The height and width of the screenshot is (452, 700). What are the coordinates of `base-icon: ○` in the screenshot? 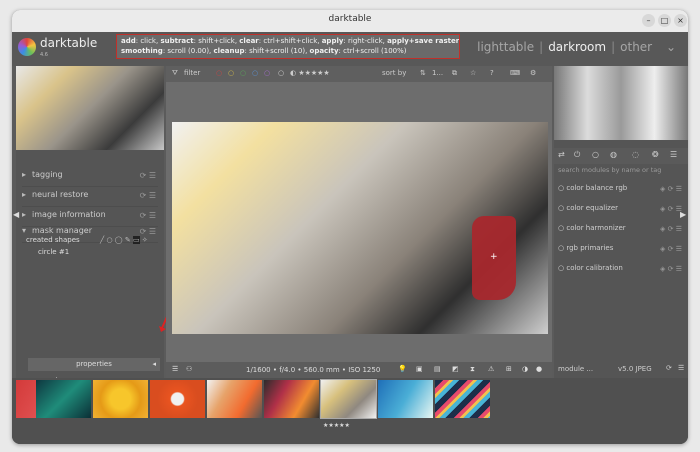 It's located at (595, 154).